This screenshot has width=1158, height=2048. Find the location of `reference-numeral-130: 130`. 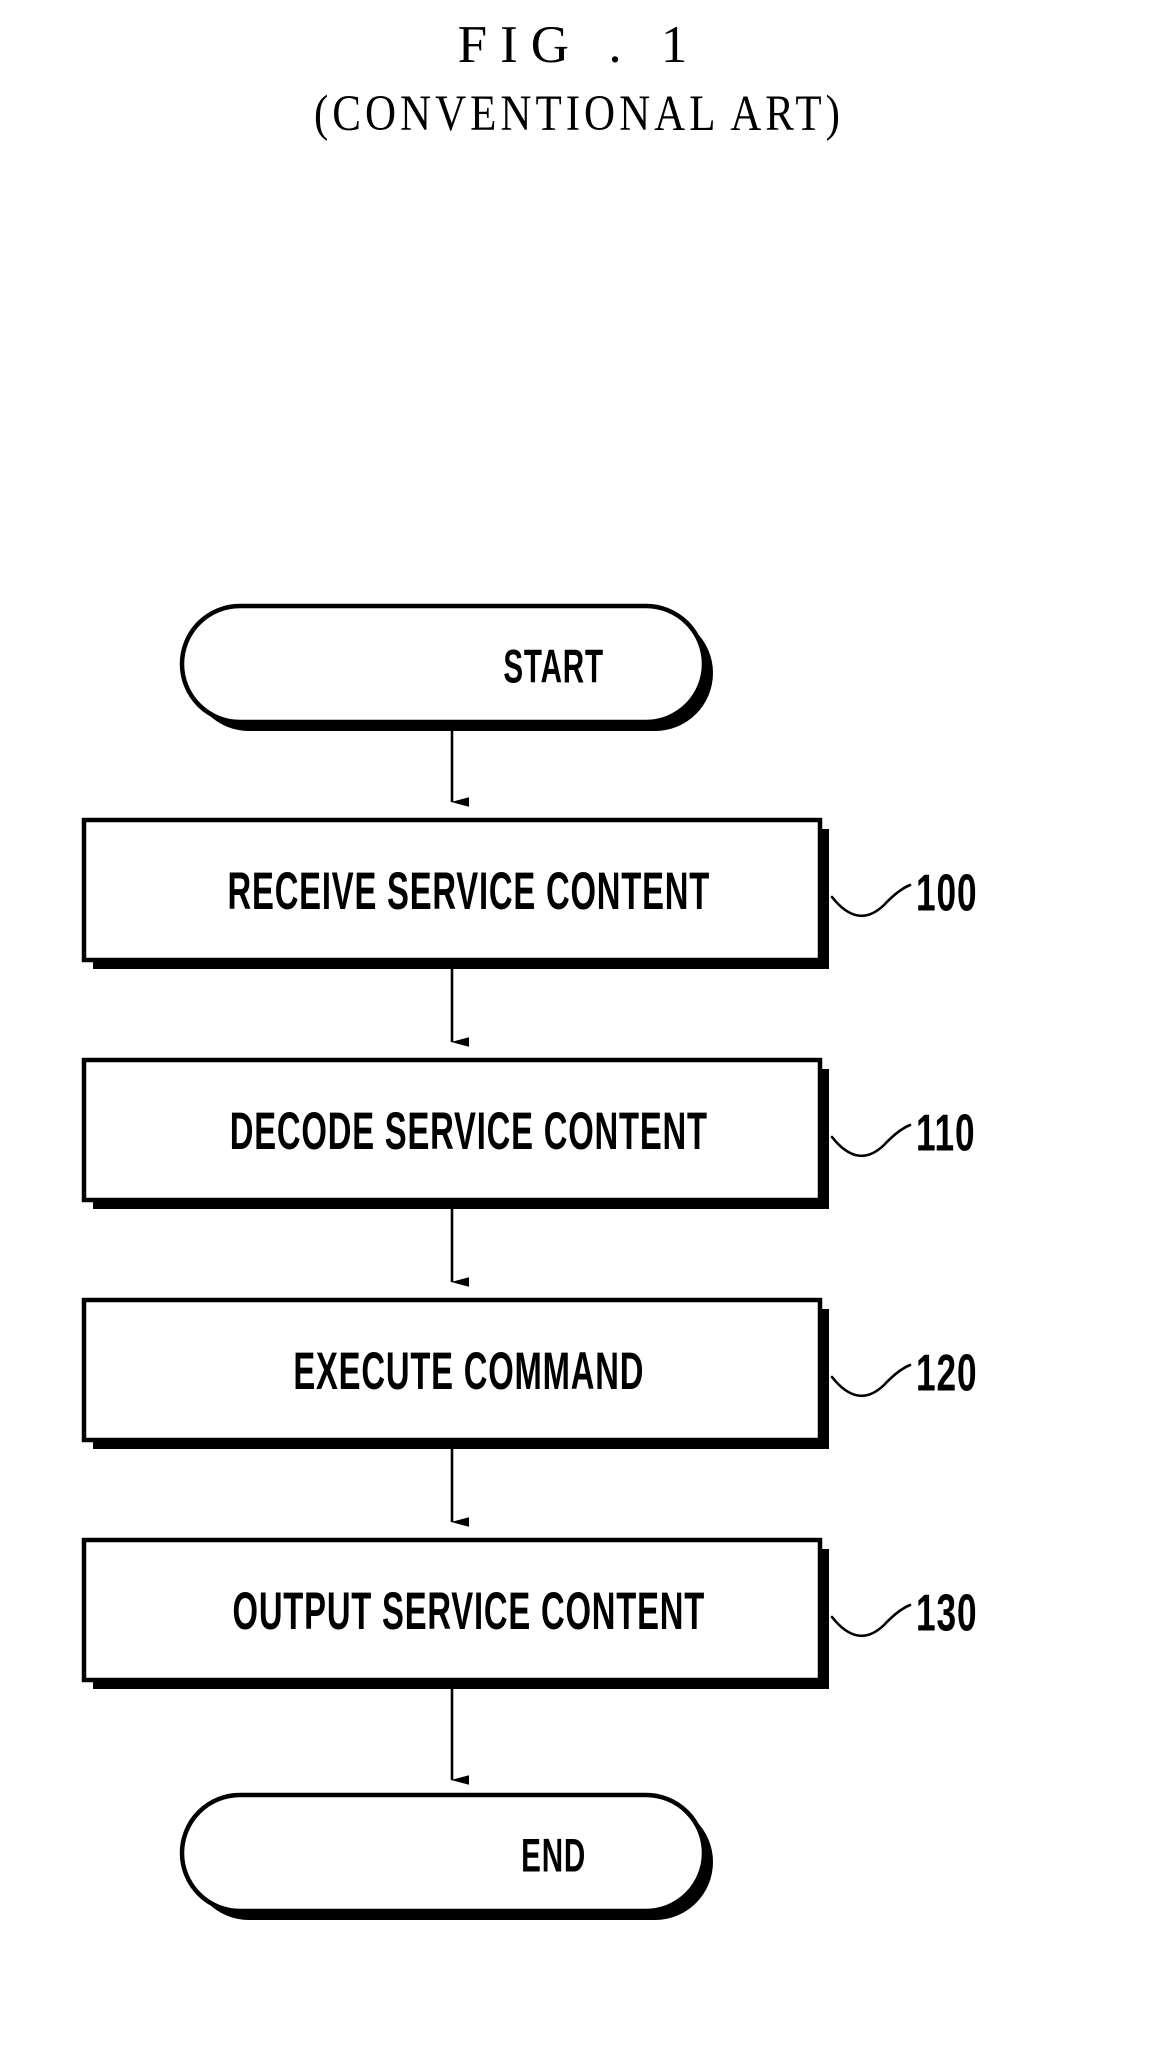

reference-numeral-130: 130 is located at coordinates (947, 1612).